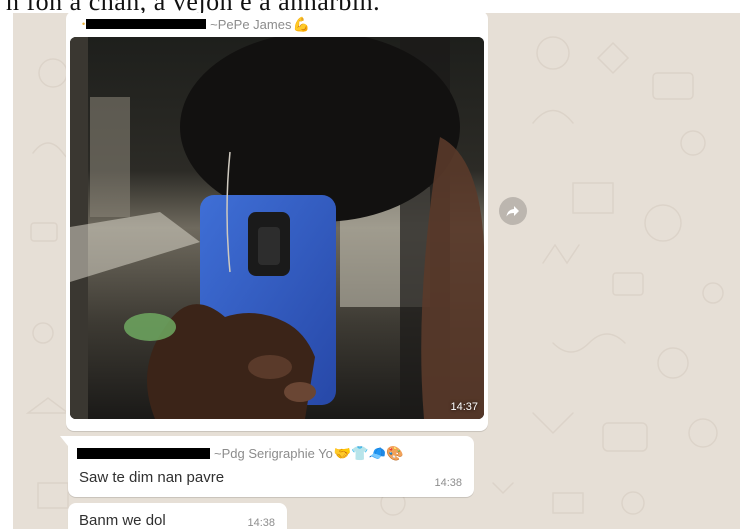 Image resolution: width=740 pixels, height=529 pixels. I want to click on message-text: Saw te dim nan pavre, so click(152, 477).